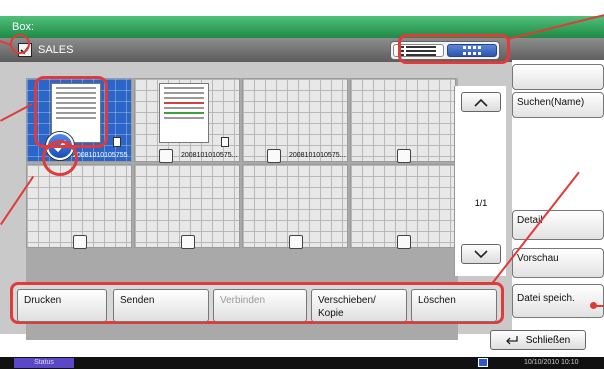  Describe the element at coordinates (538, 258) in the screenshot. I see `preview-label: Vorschau` at that location.